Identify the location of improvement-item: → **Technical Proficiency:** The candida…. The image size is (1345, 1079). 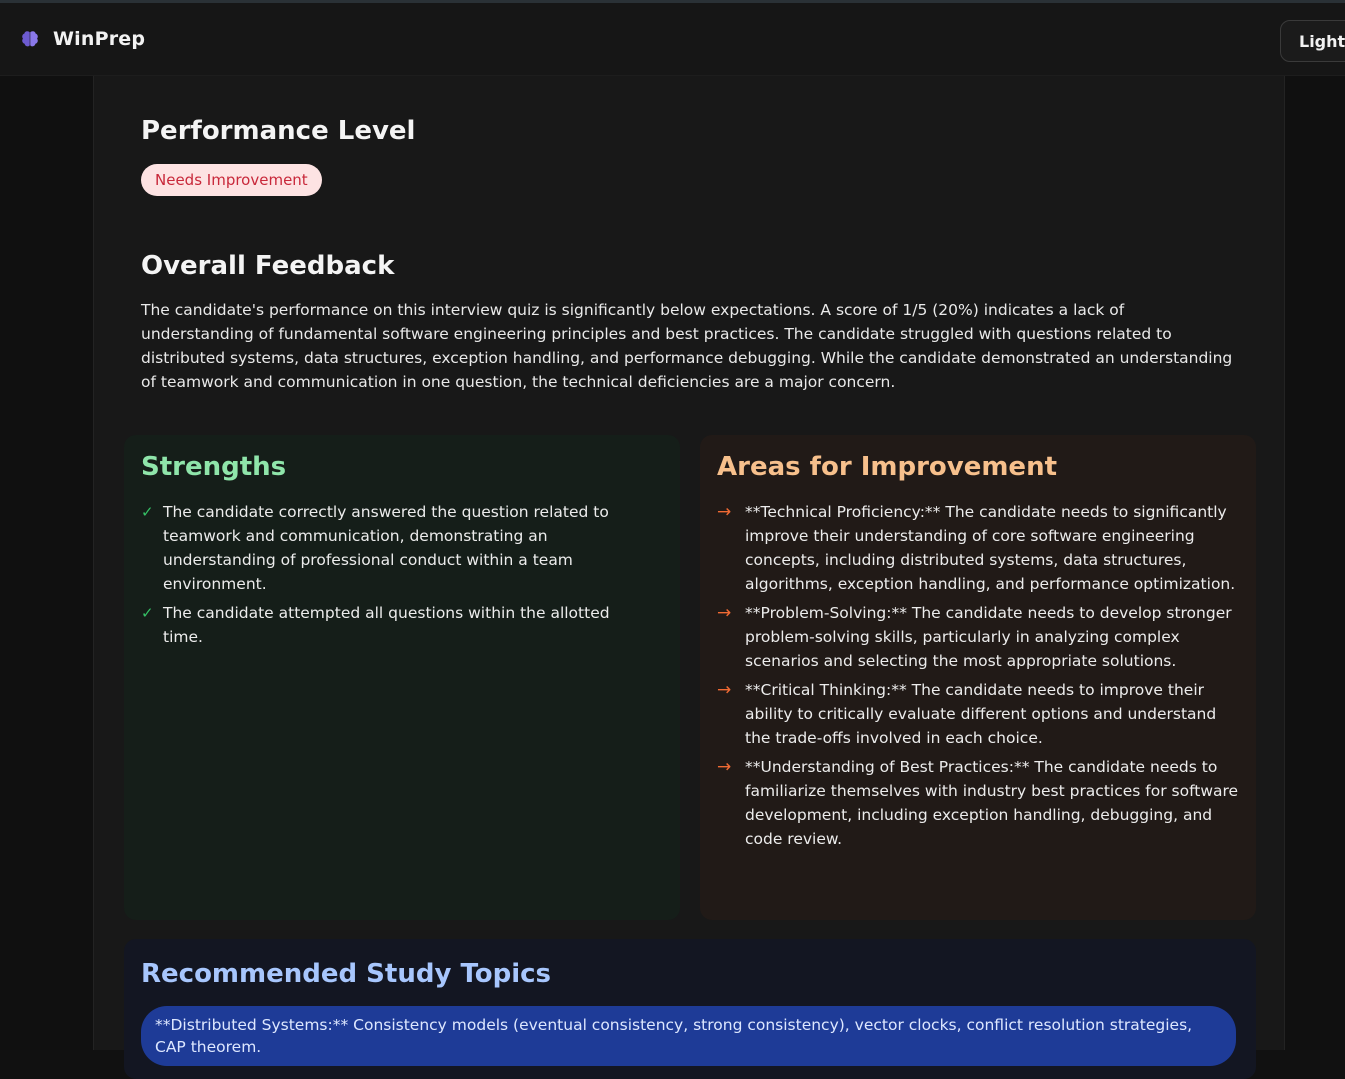
(979, 548).